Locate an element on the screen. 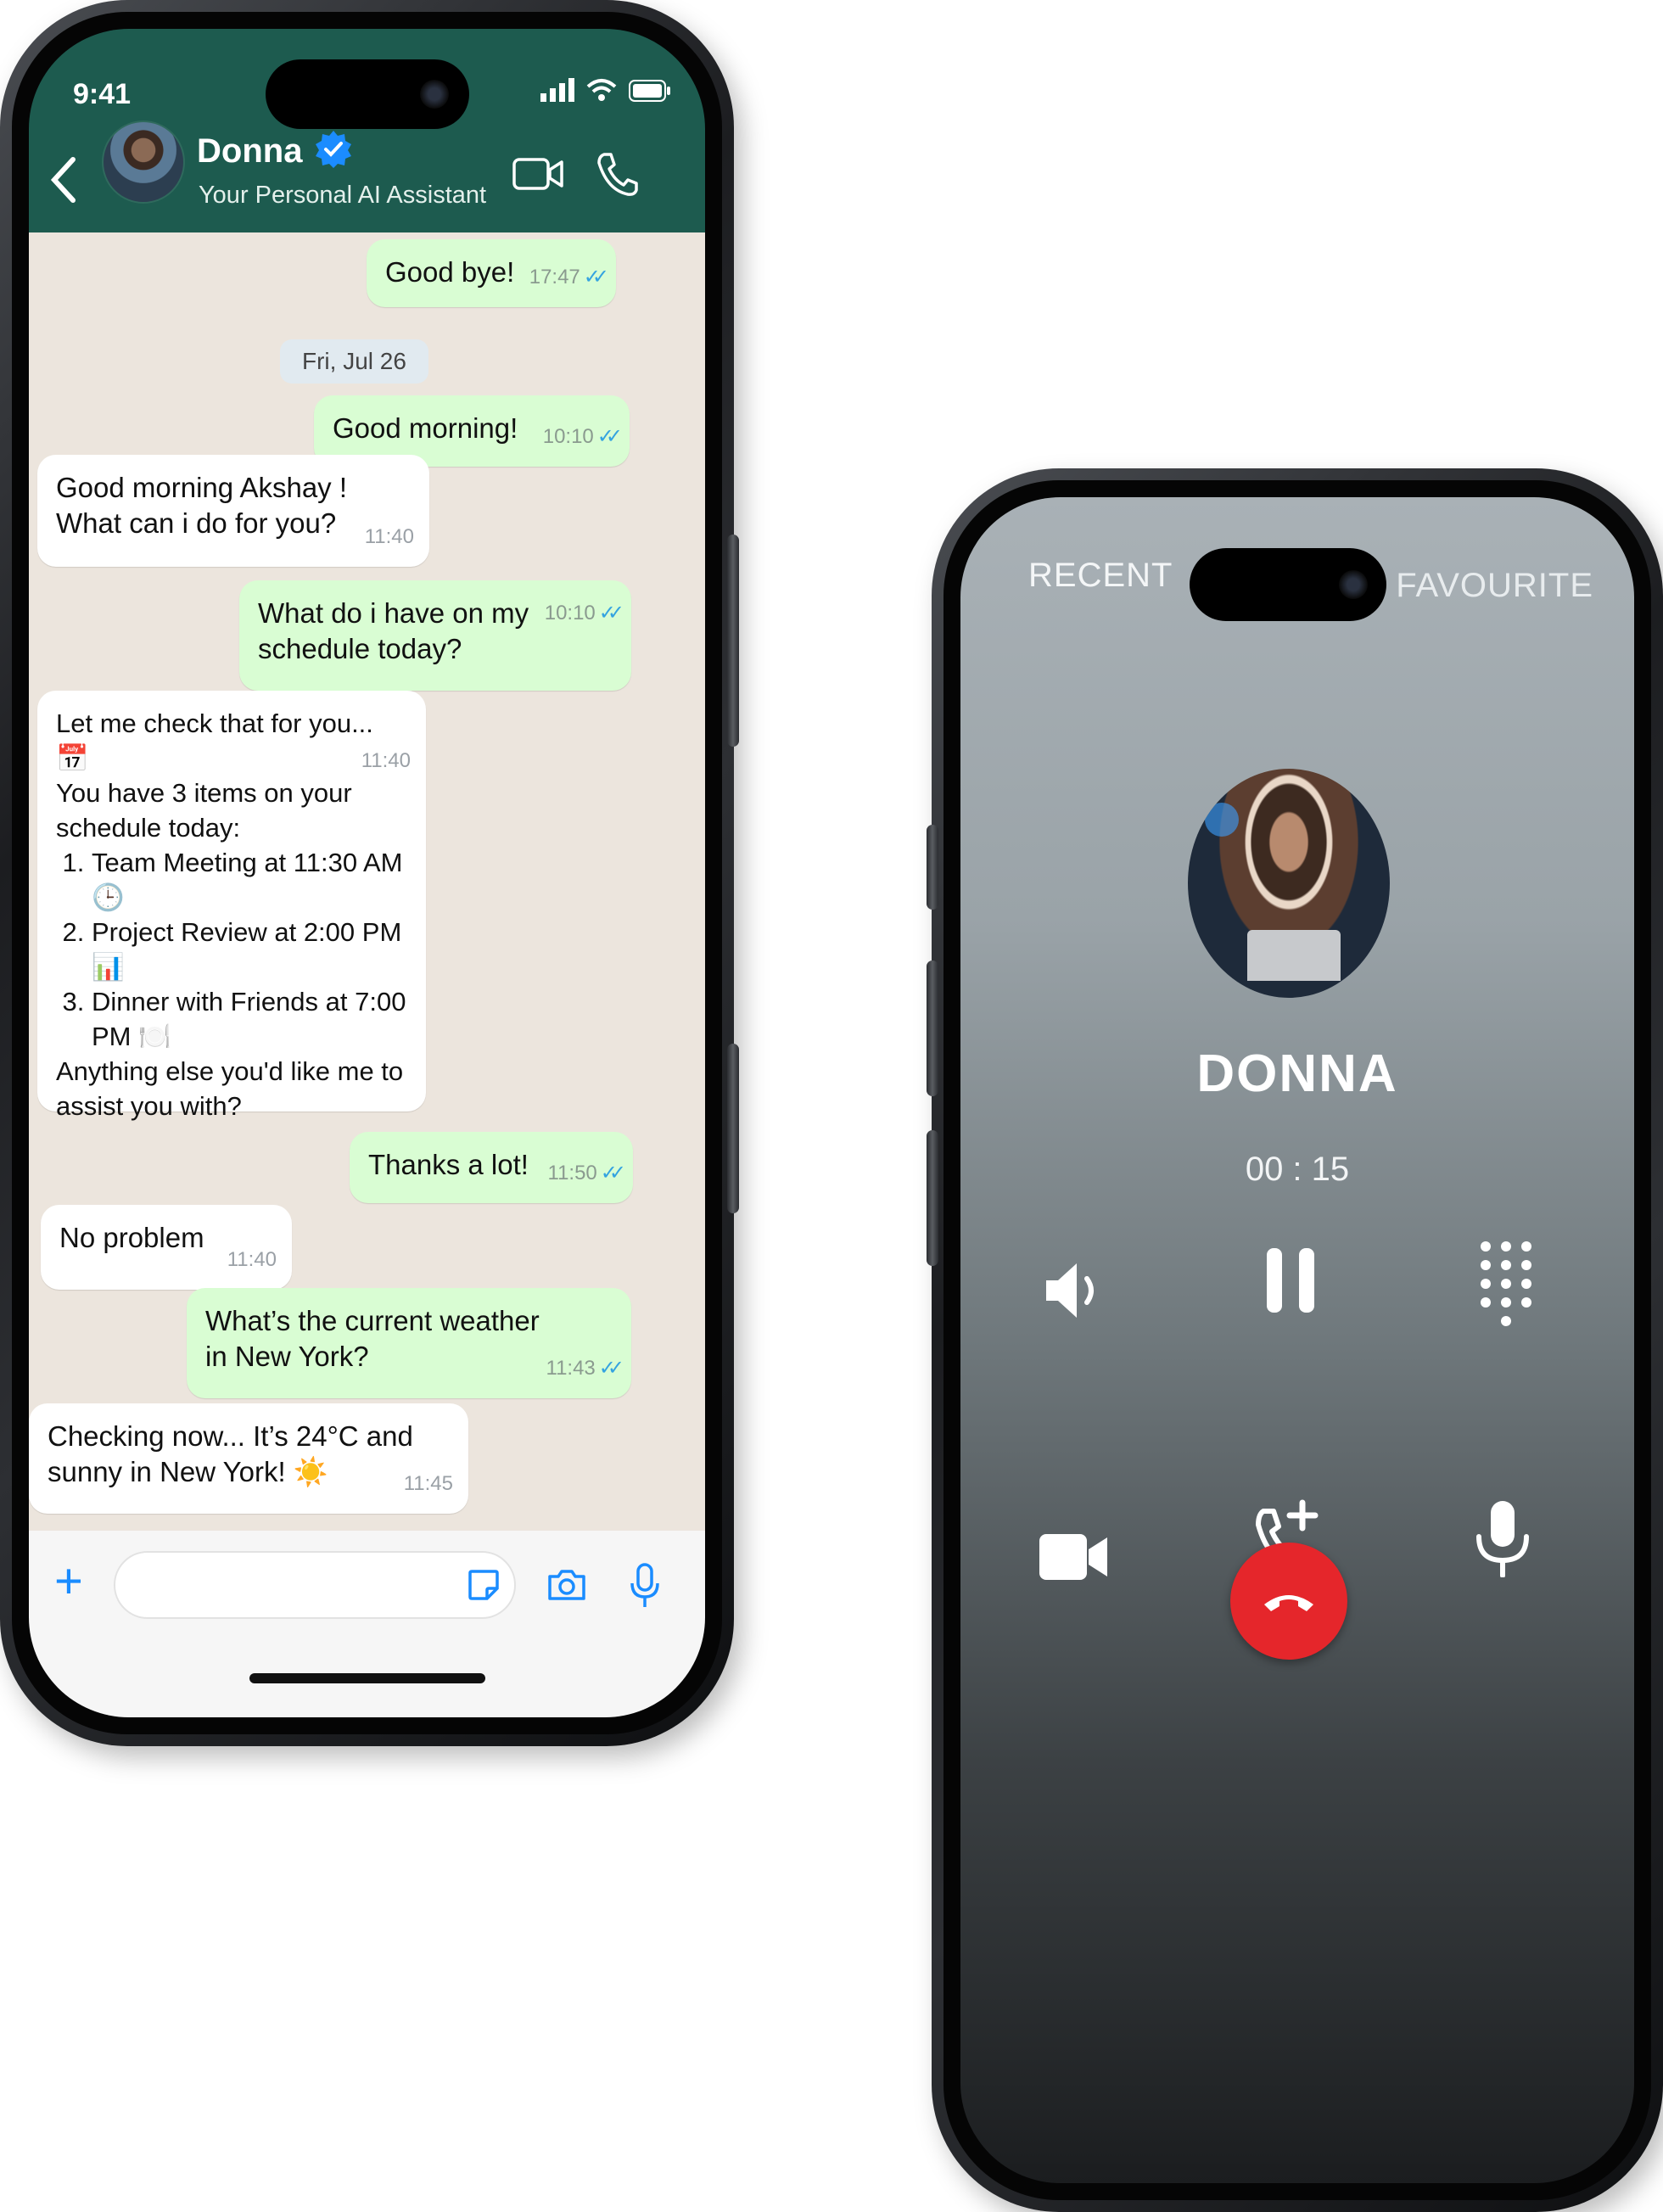 Image resolution: width=1663 pixels, height=2212 pixels. video-camera-icon is located at coordinates (1073, 1557).